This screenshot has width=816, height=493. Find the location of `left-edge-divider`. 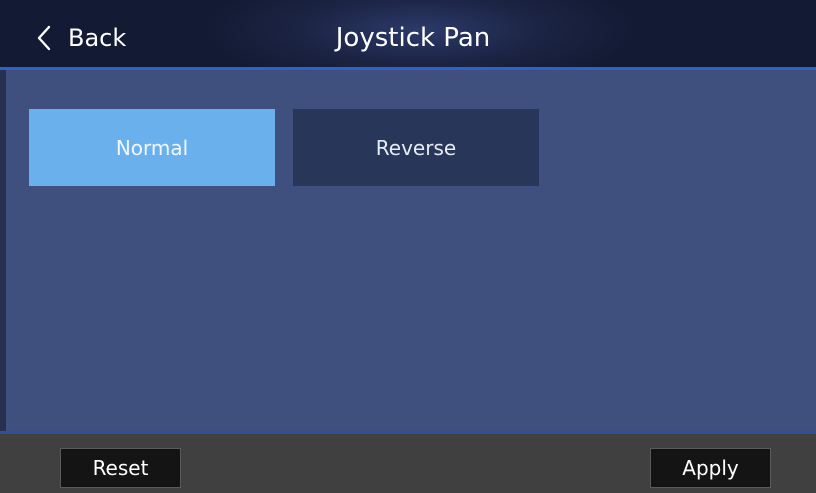

left-edge-divider is located at coordinates (3, 251).